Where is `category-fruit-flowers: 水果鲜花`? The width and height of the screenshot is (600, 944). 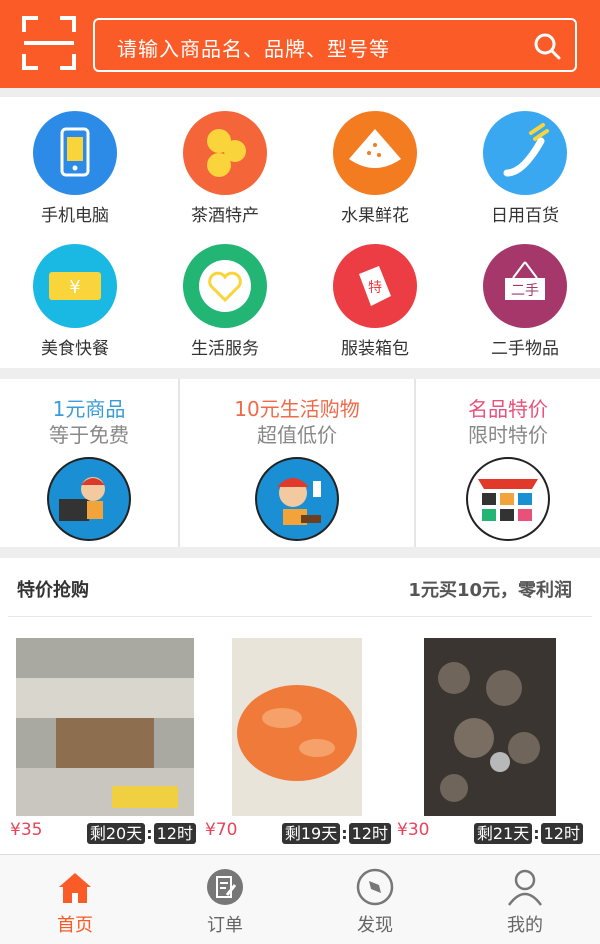
category-fruit-flowers: 水果鲜花 is located at coordinates (375, 162).